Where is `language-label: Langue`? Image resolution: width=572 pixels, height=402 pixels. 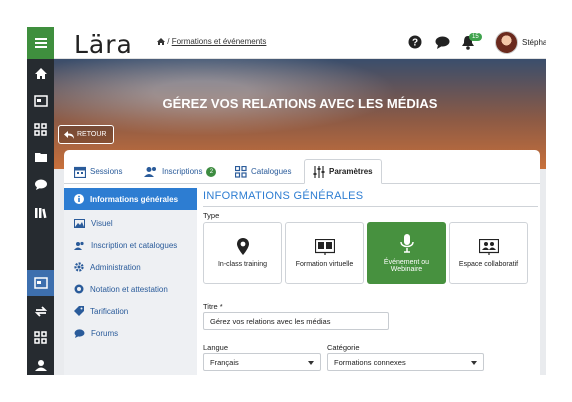
language-label: Langue is located at coordinates (216, 347).